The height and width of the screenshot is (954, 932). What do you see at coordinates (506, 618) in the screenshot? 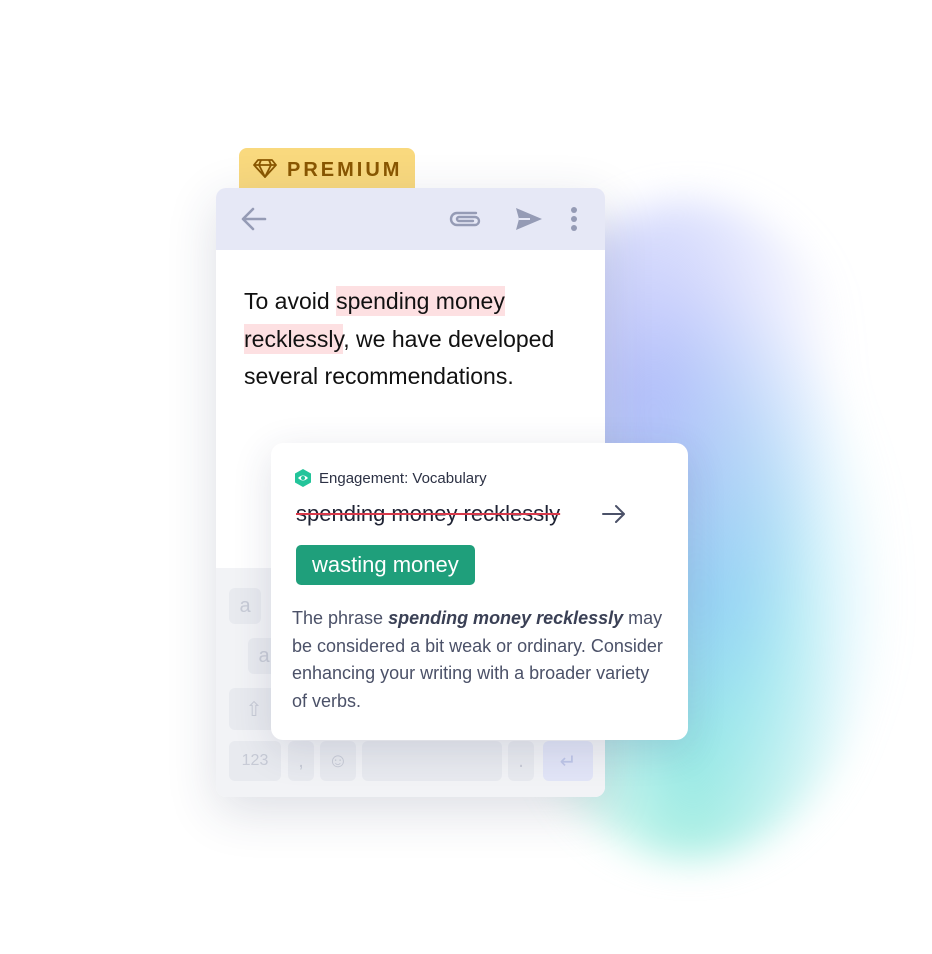
I see `explanation-emphasis: spending money recklessly` at bounding box center [506, 618].